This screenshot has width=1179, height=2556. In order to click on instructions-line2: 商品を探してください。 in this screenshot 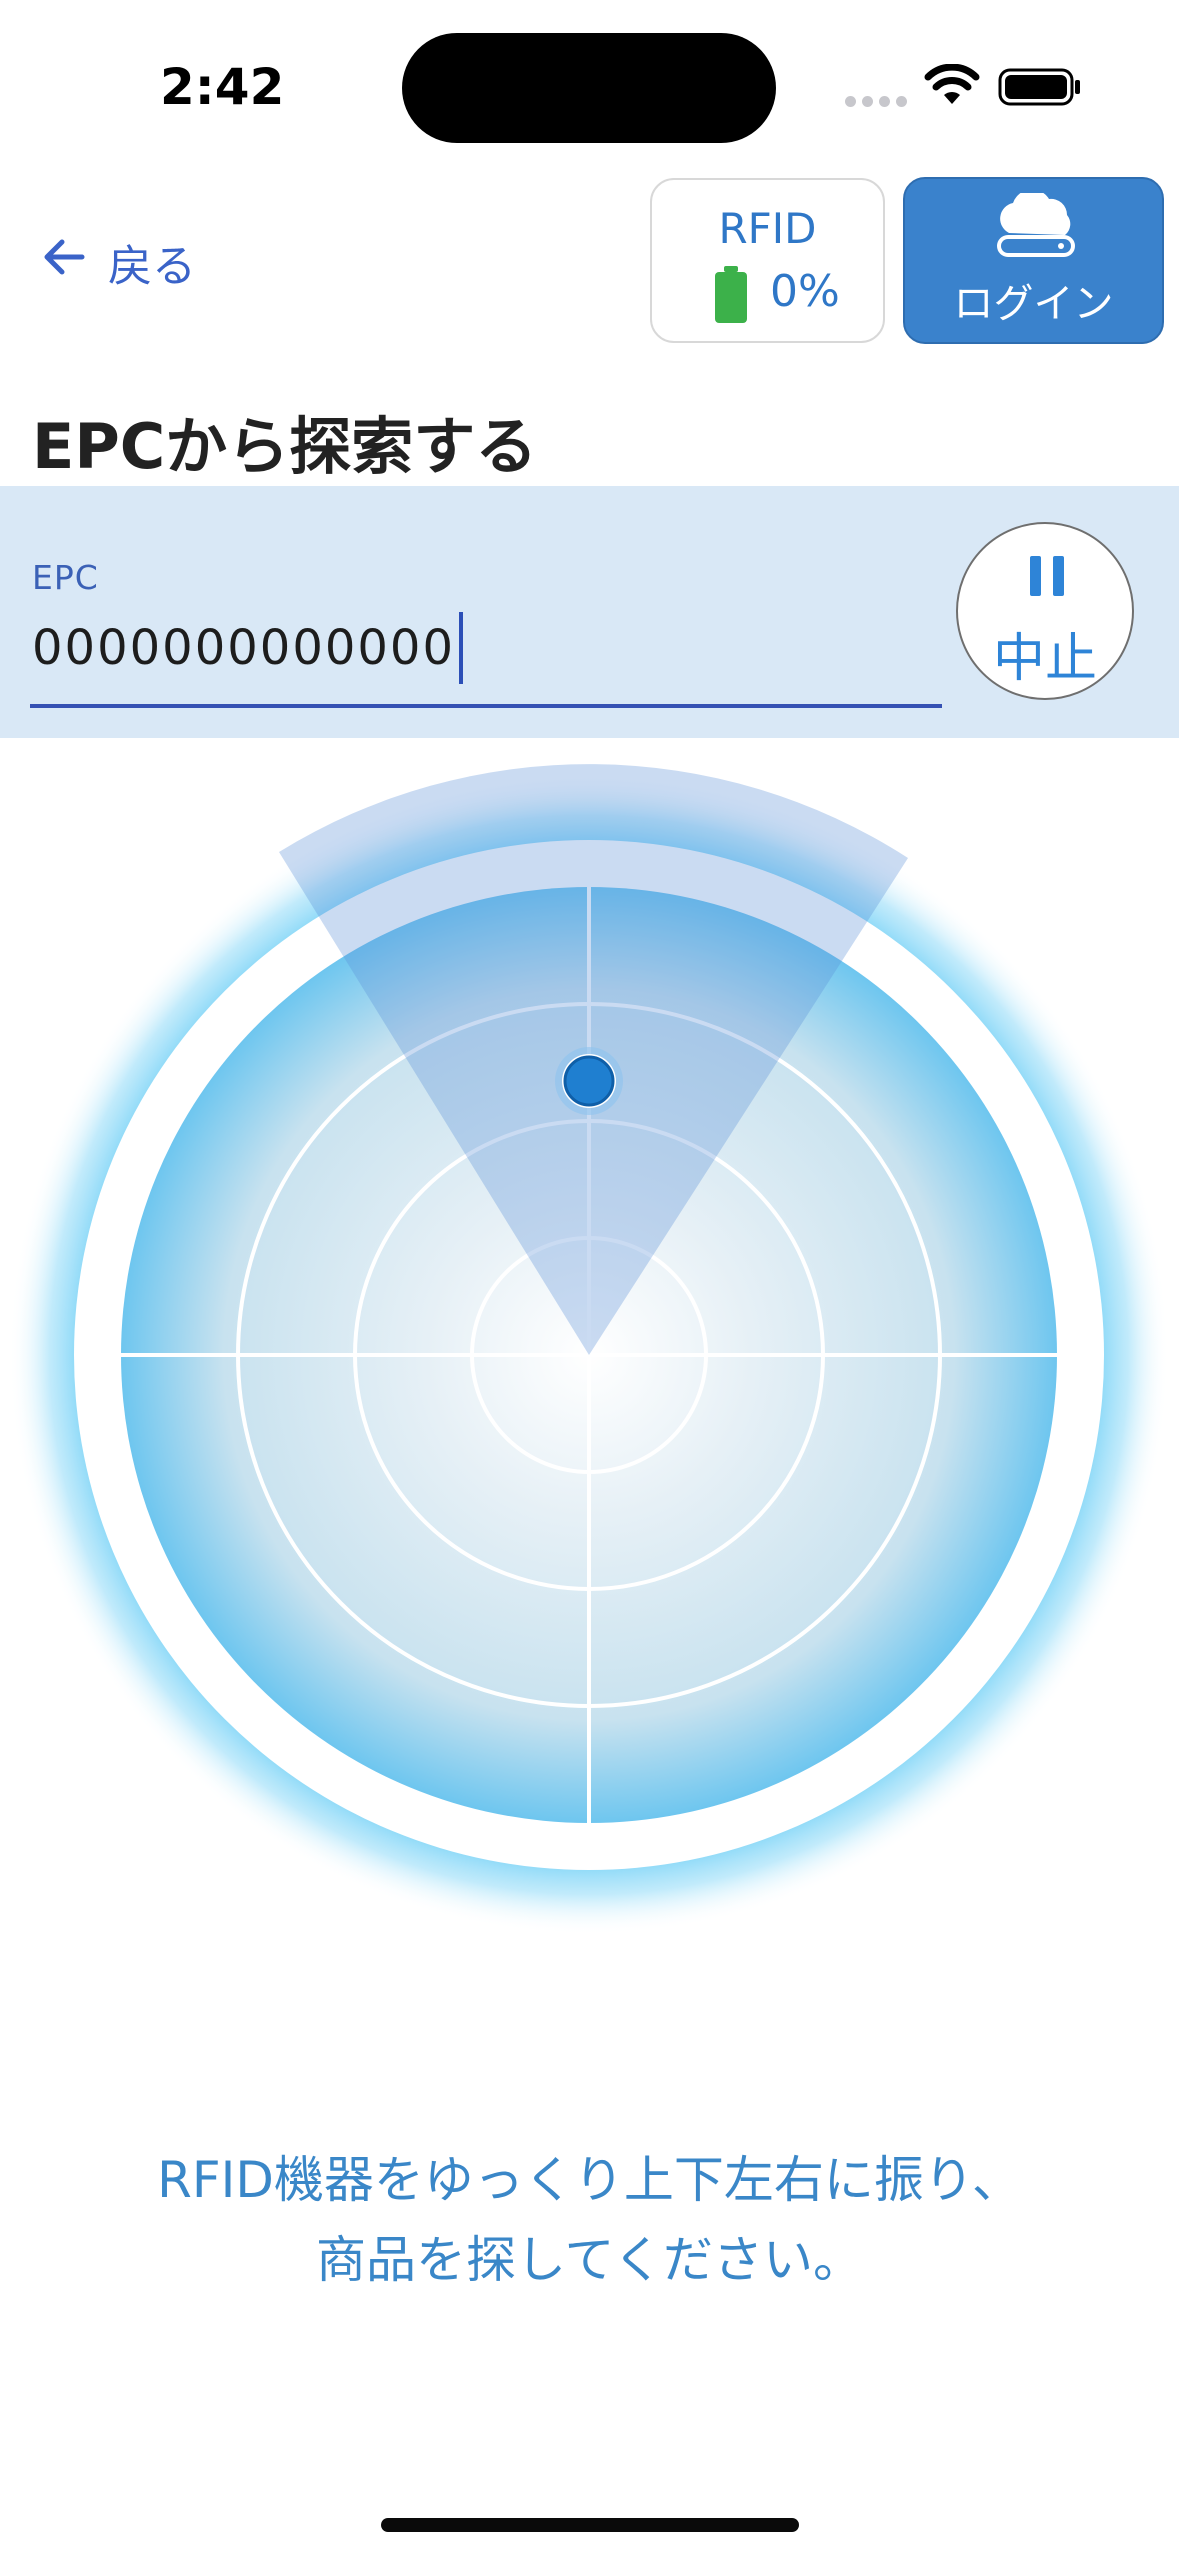, I will do `click(589, 2260)`.